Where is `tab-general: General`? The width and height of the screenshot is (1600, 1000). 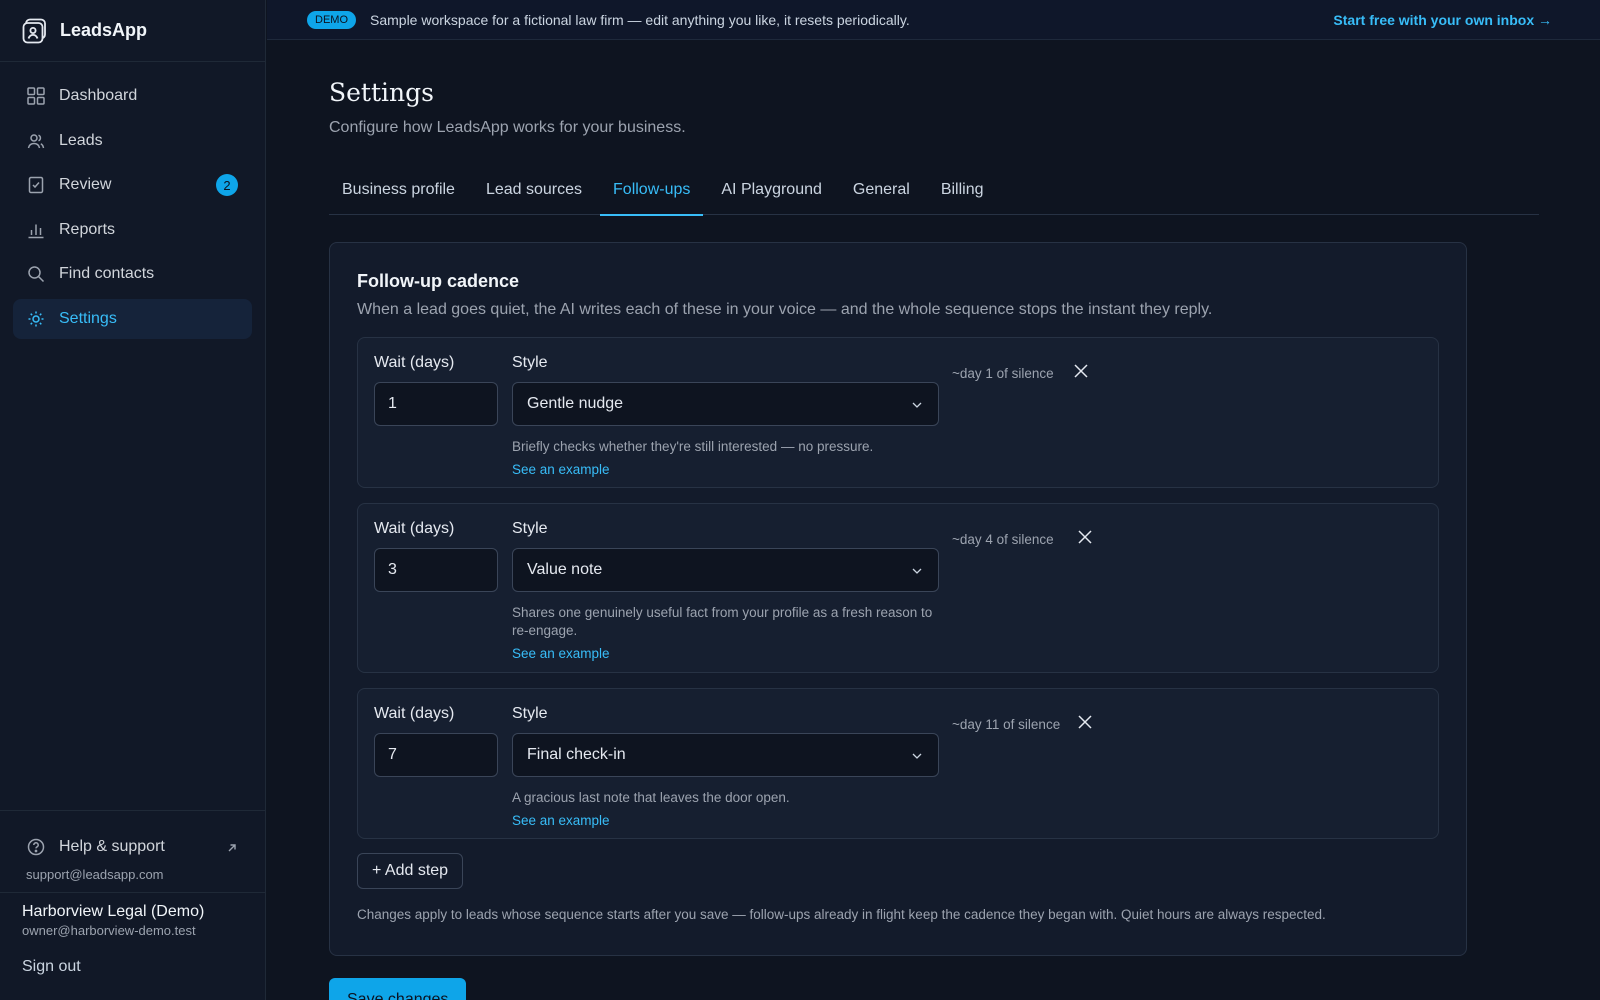 tab-general: General is located at coordinates (881, 190).